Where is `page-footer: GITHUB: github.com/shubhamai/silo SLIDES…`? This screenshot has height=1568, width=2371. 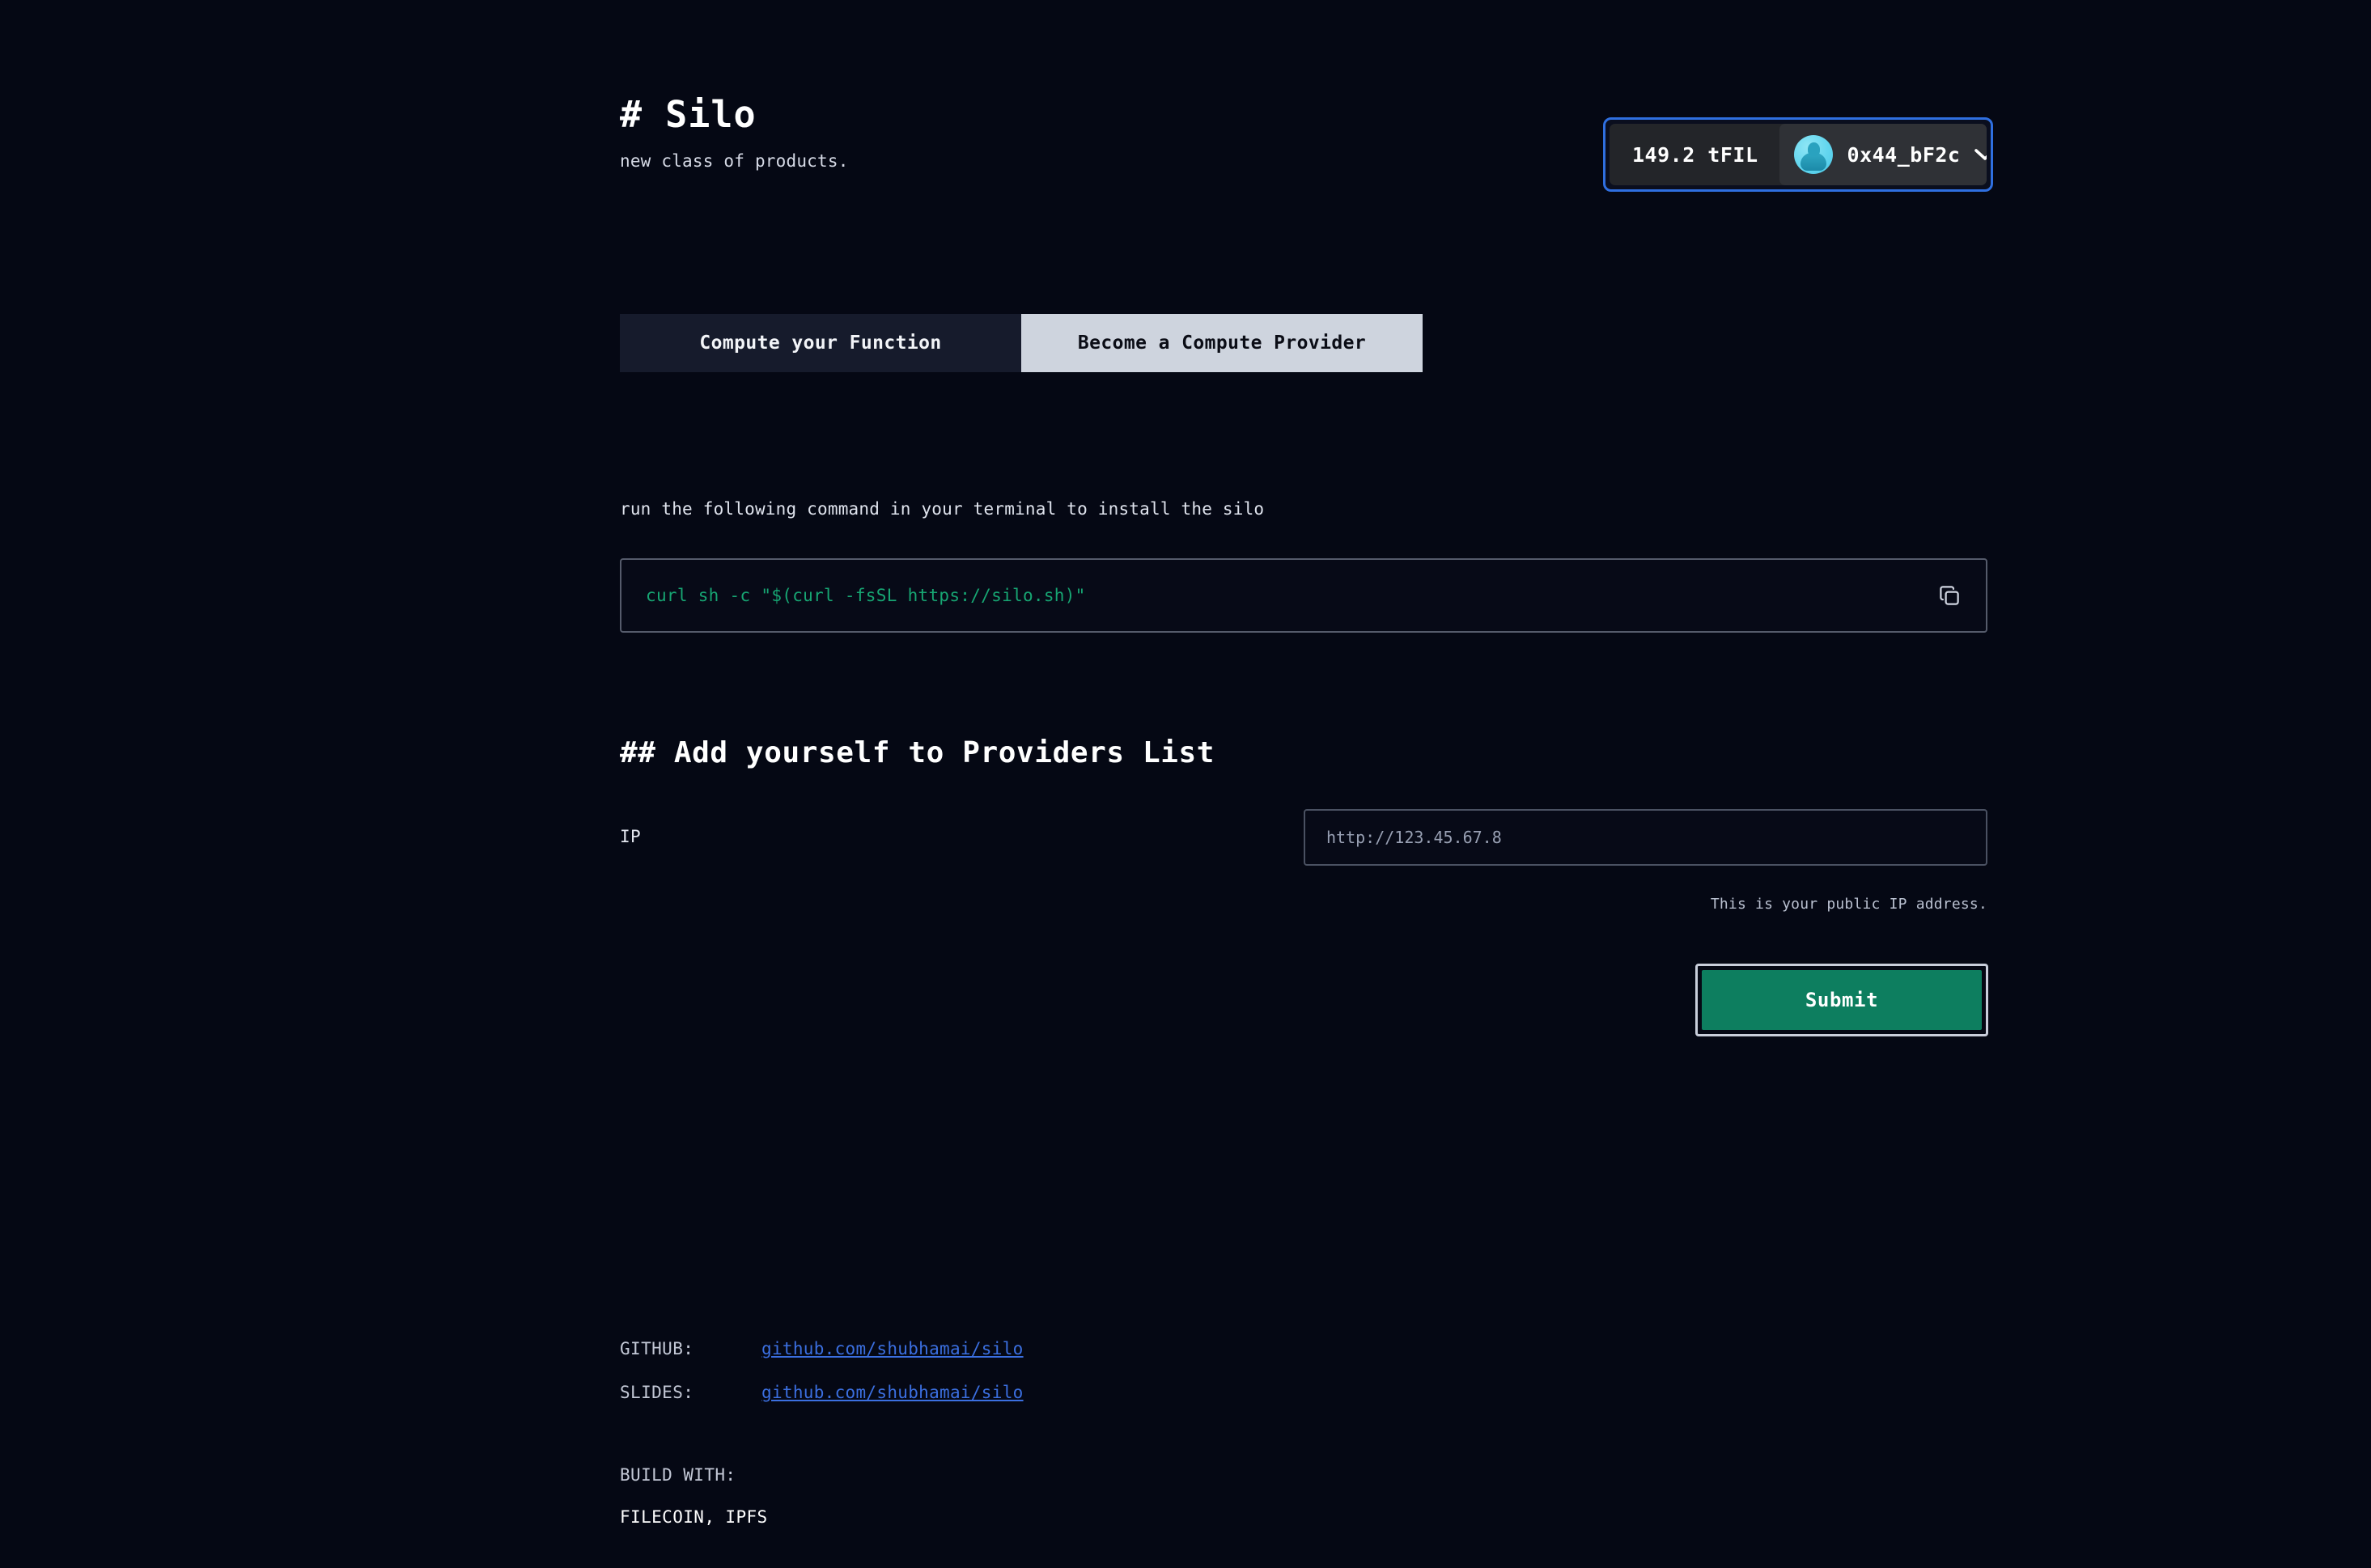
page-footer: GITHUB: github.com/shubhamai/silo SLIDES… is located at coordinates (1304, 1433).